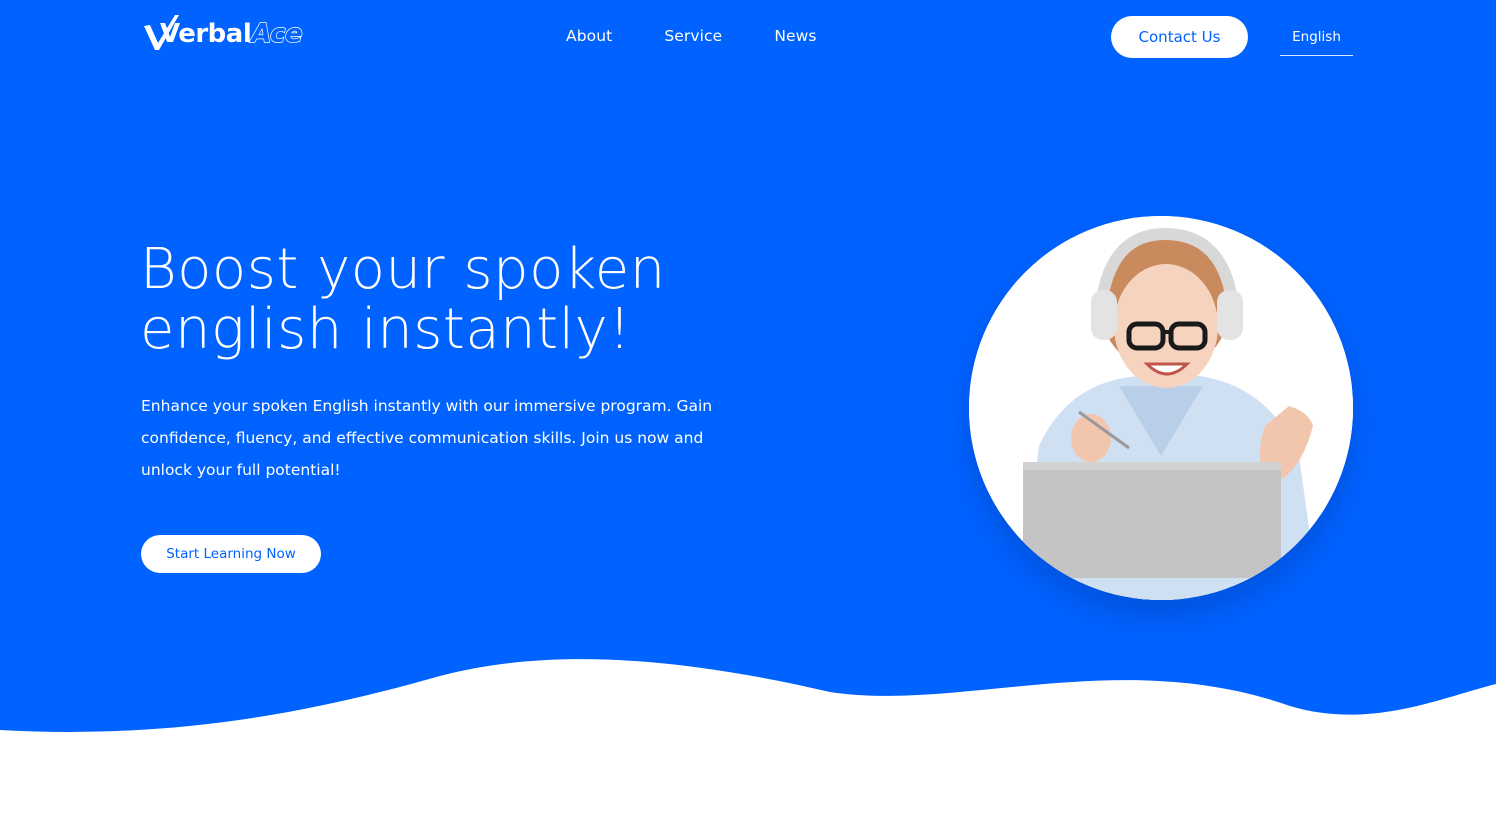 The image size is (1496, 818). I want to click on nav-link-news: News, so click(795, 36).